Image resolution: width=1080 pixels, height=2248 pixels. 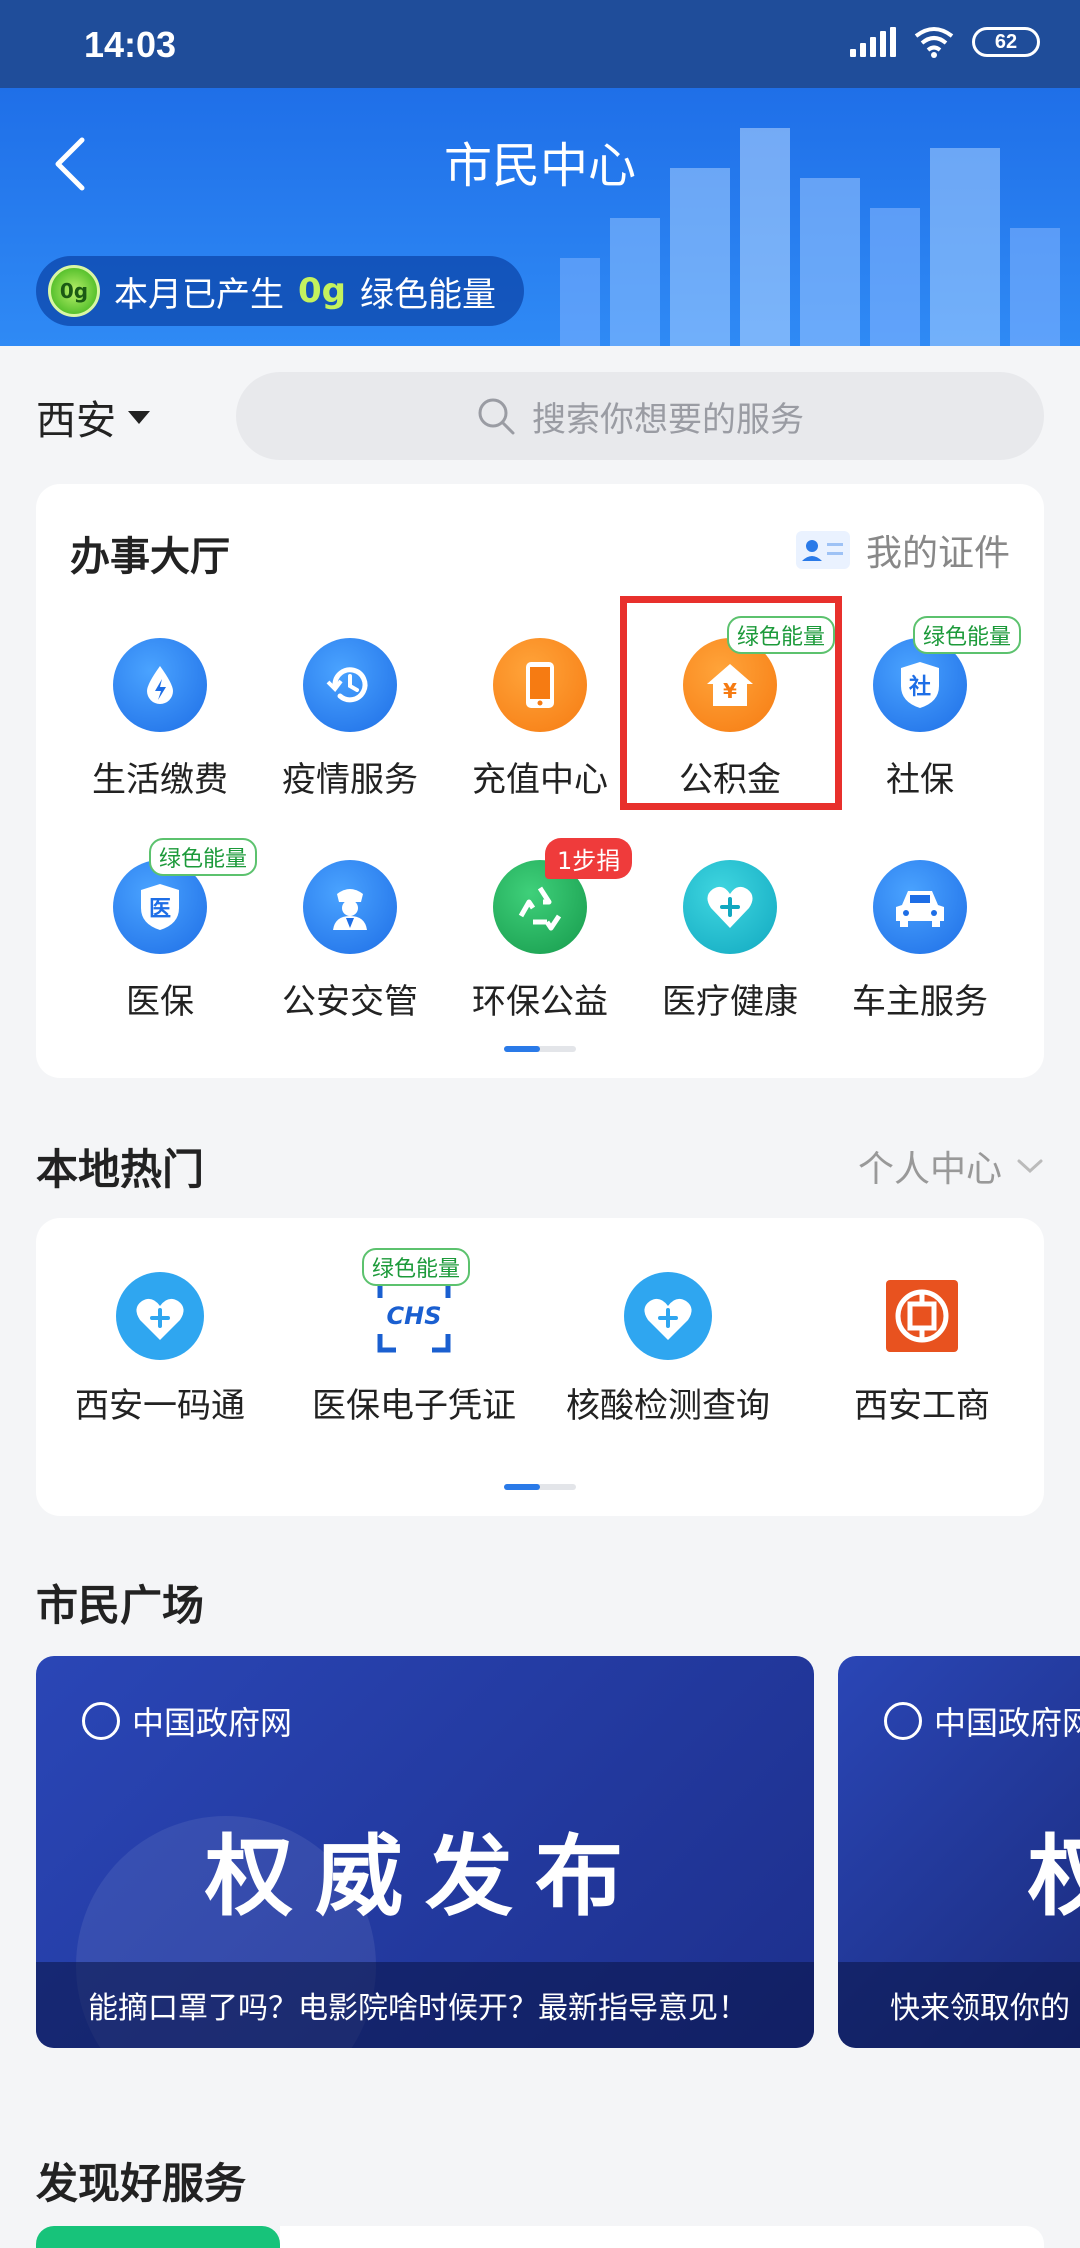 I want to click on svg-text: CHS, so click(x=414, y=1316).